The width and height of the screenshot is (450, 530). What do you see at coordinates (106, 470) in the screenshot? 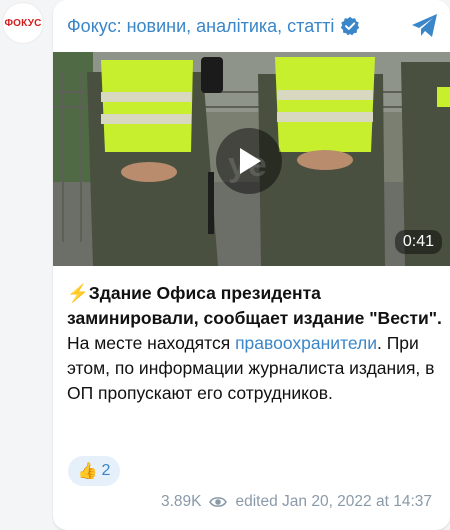
I see `reaction-count: 2` at bounding box center [106, 470].